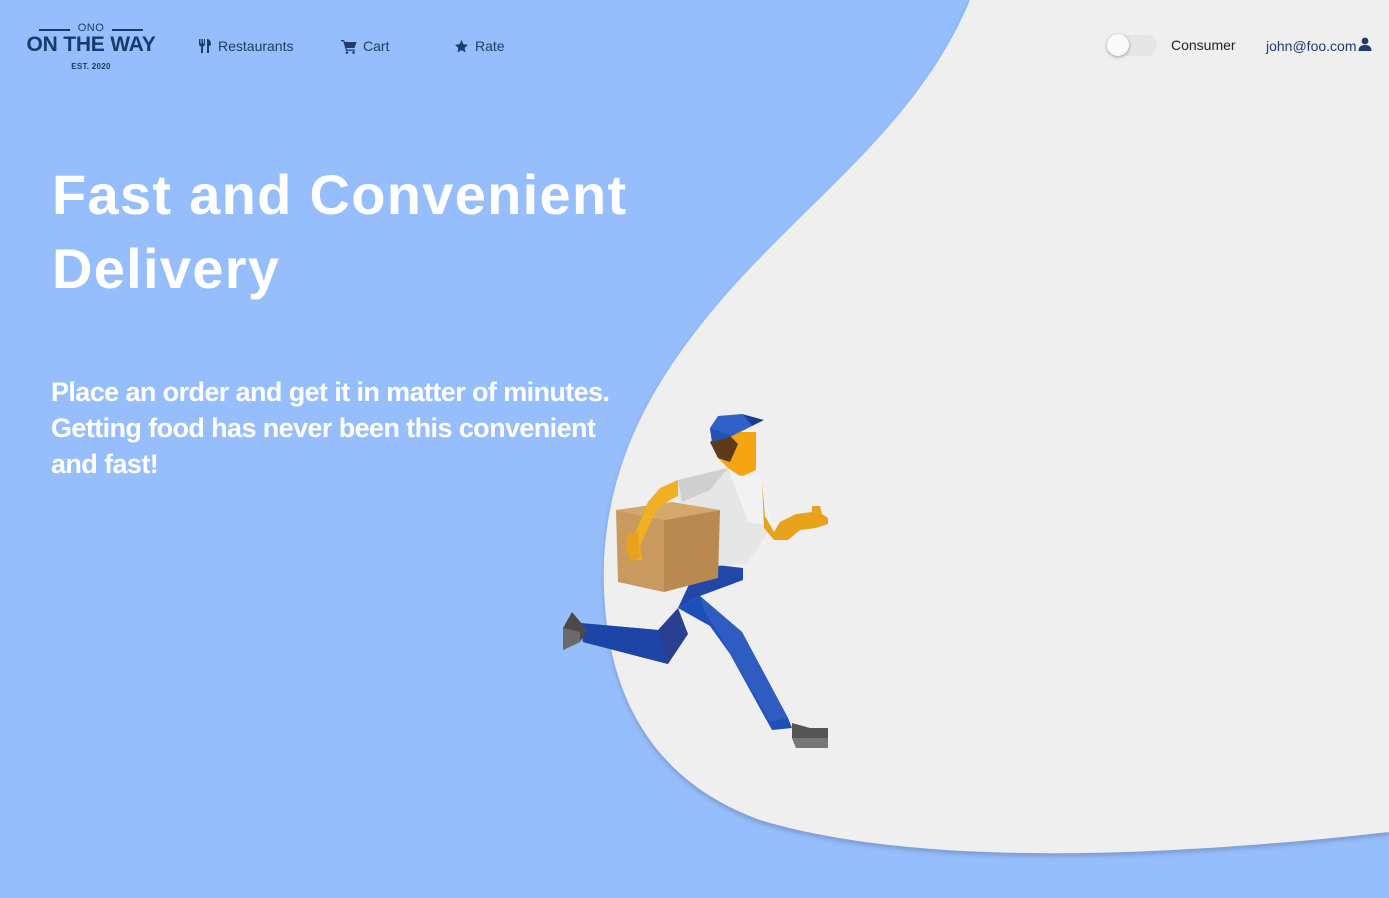 The height and width of the screenshot is (898, 1389). What do you see at coordinates (1118, 45) in the screenshot?
I see `toggle-knob` at bounding box center [1118, 45].